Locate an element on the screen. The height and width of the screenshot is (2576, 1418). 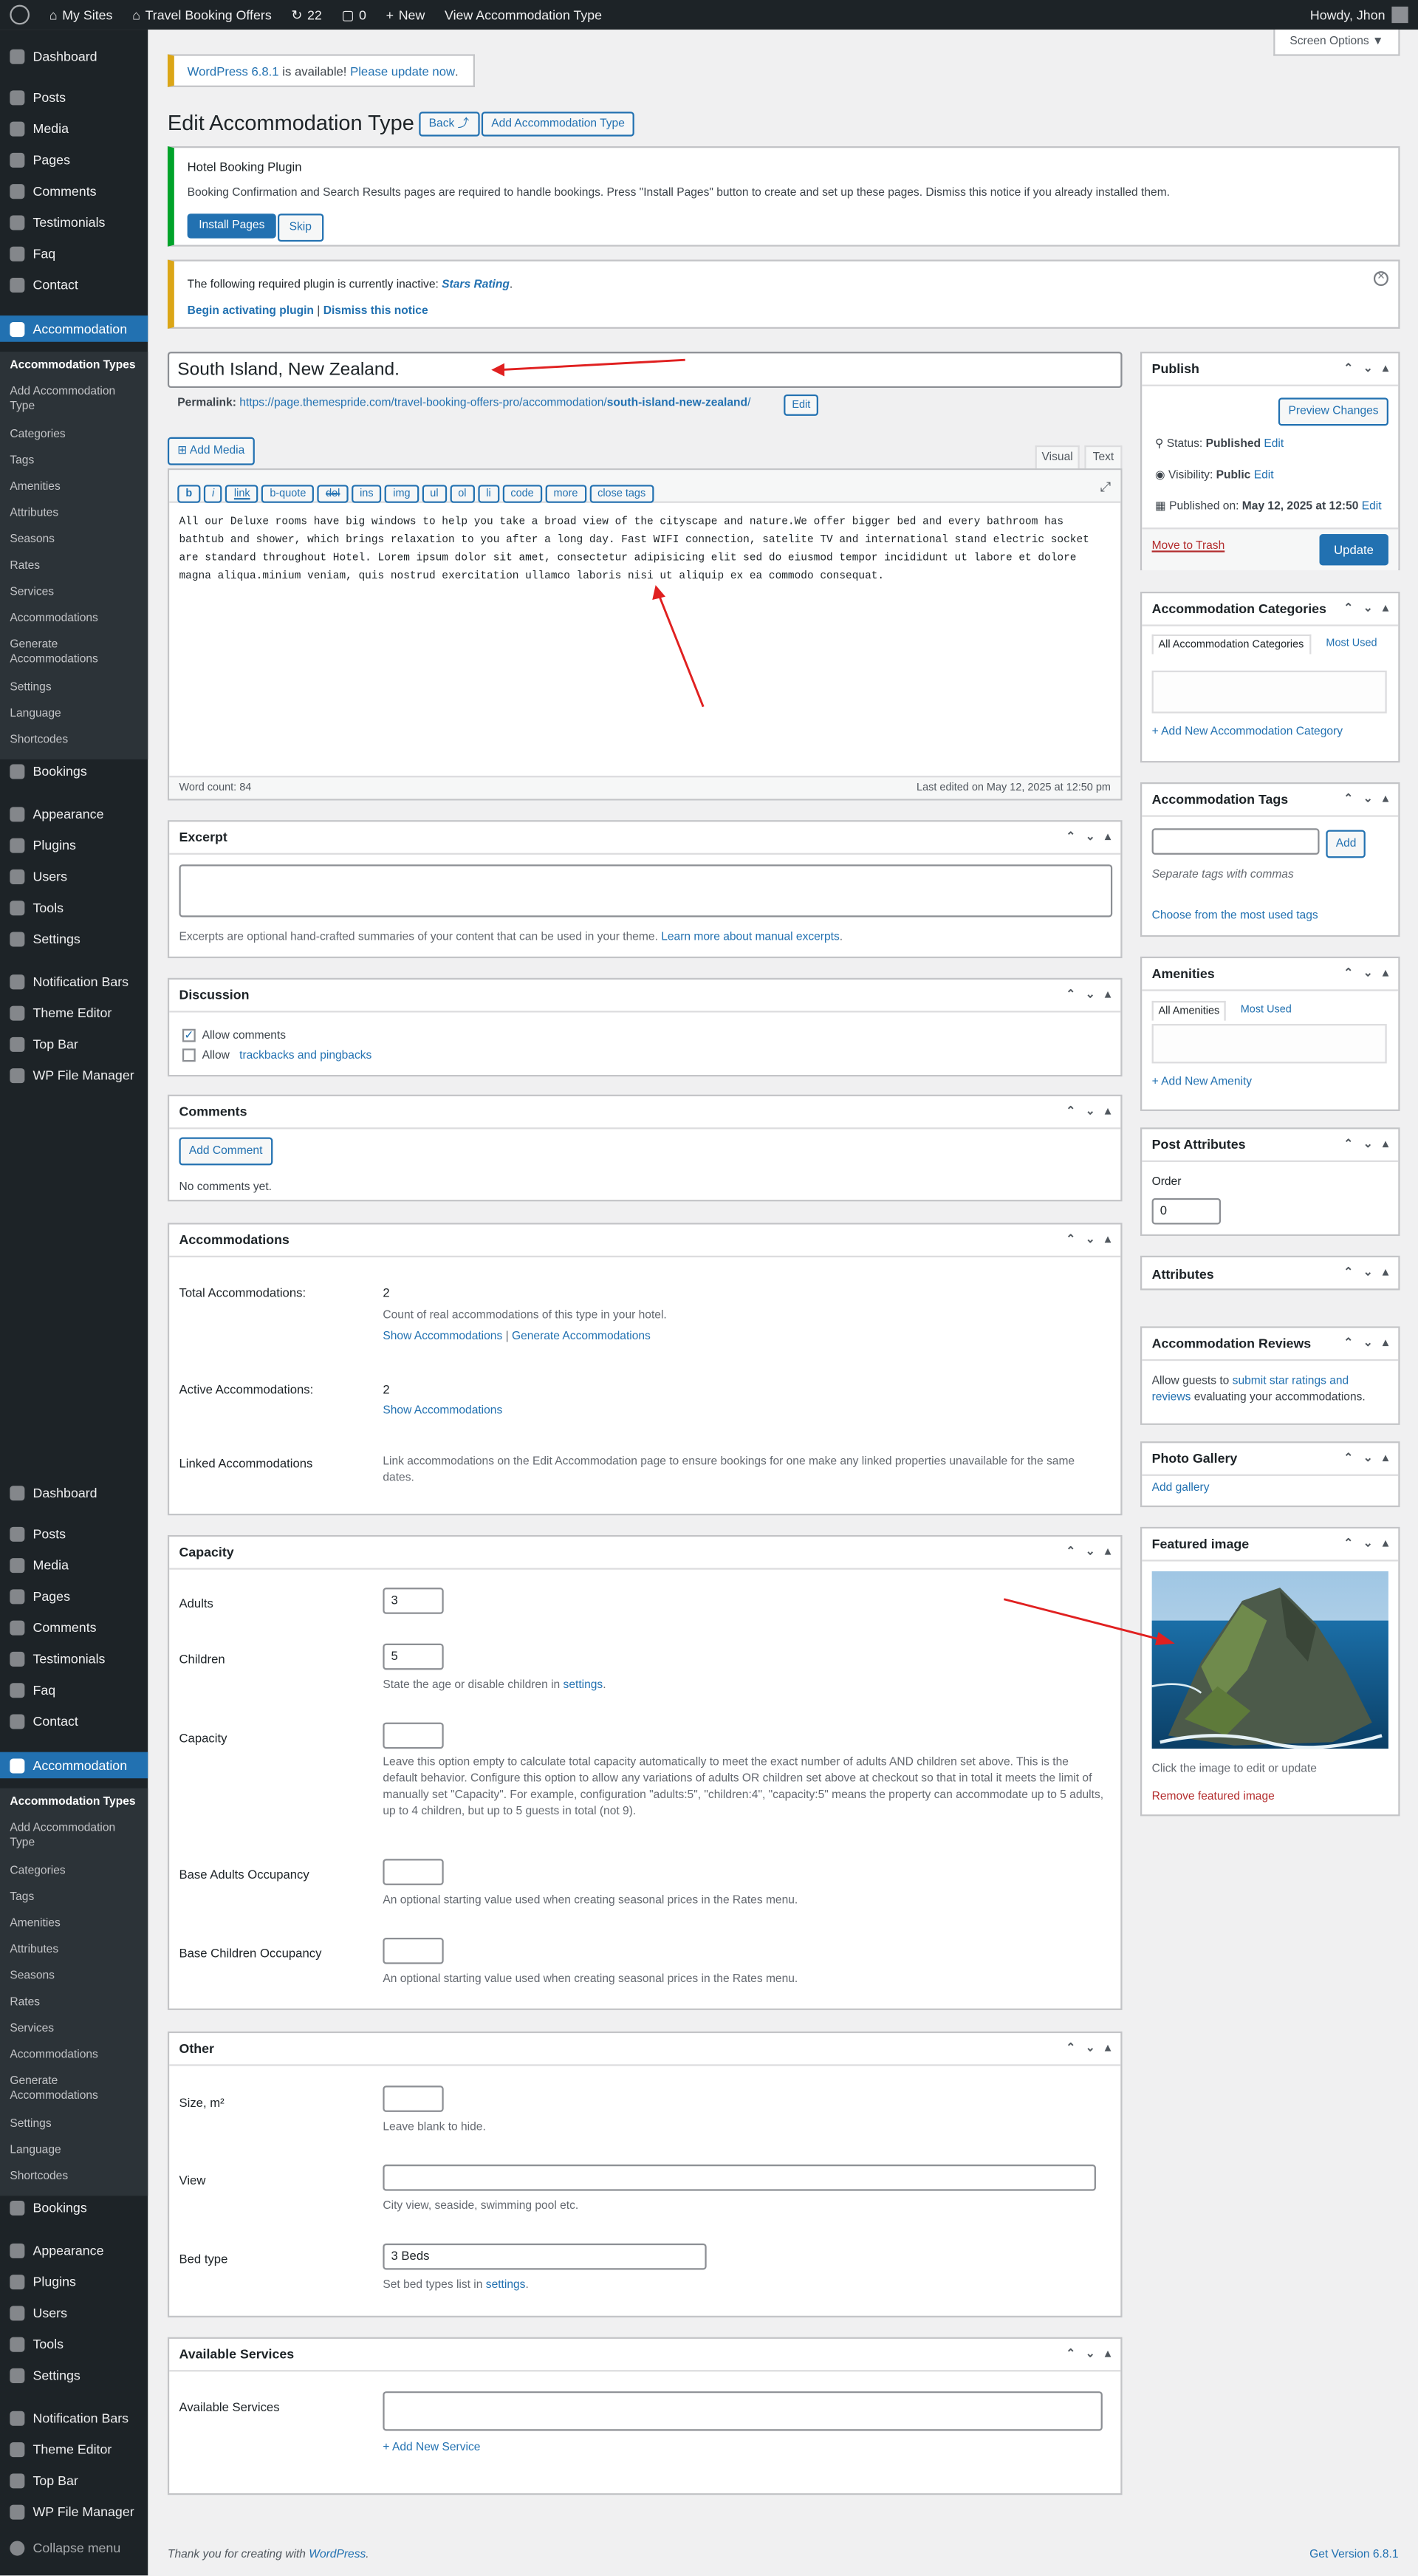
quicktag-button: i is located at coordinates (213, 494).